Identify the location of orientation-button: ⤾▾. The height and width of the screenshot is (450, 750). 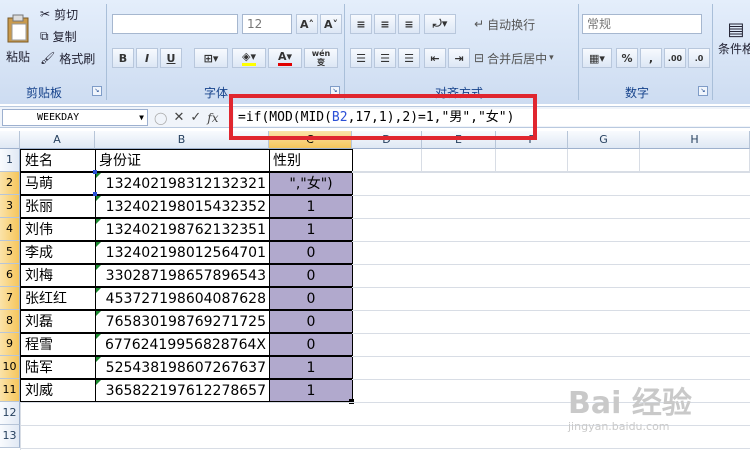
(440, 24).